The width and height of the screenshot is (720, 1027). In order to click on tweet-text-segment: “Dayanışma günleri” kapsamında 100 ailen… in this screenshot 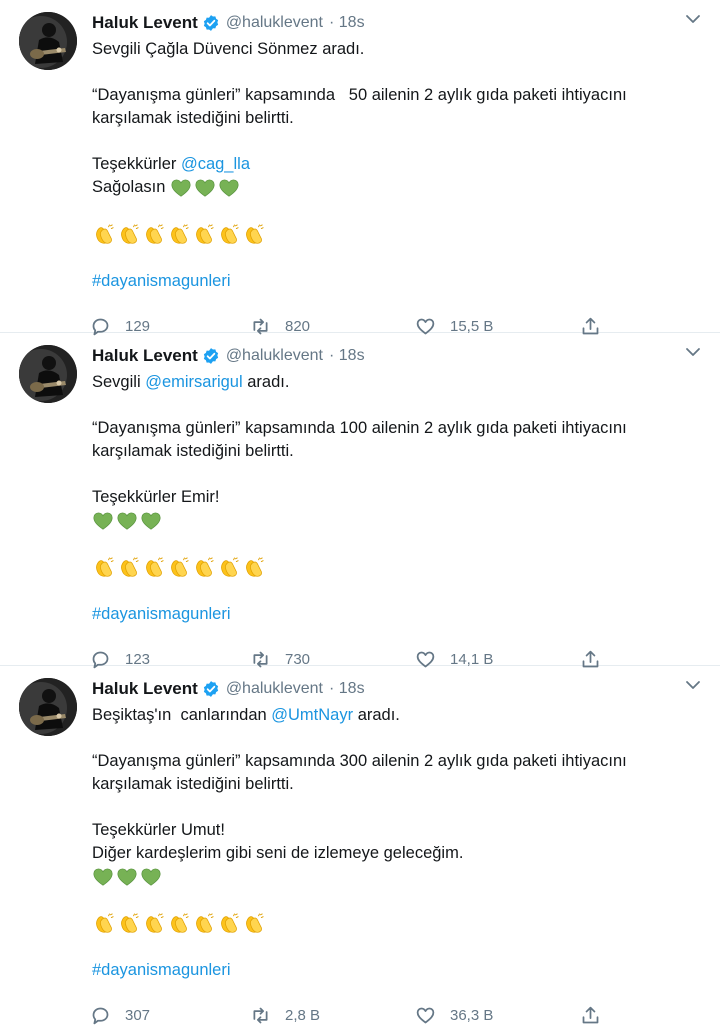, I will do `click(359, 428)`.